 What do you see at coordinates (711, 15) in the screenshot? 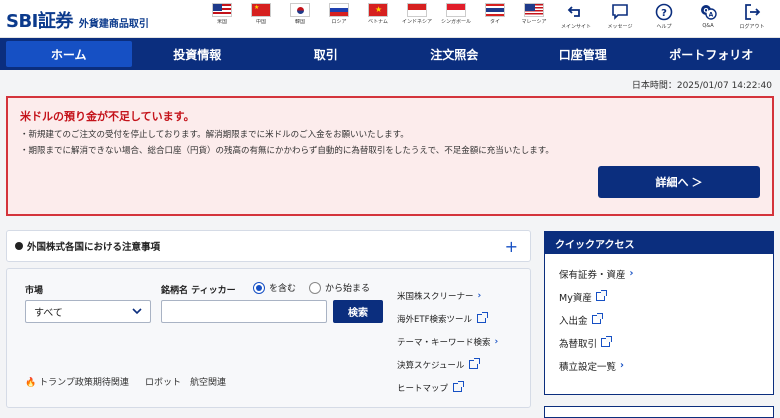
I see `svg-text: A` at bounding box center [711, 15].